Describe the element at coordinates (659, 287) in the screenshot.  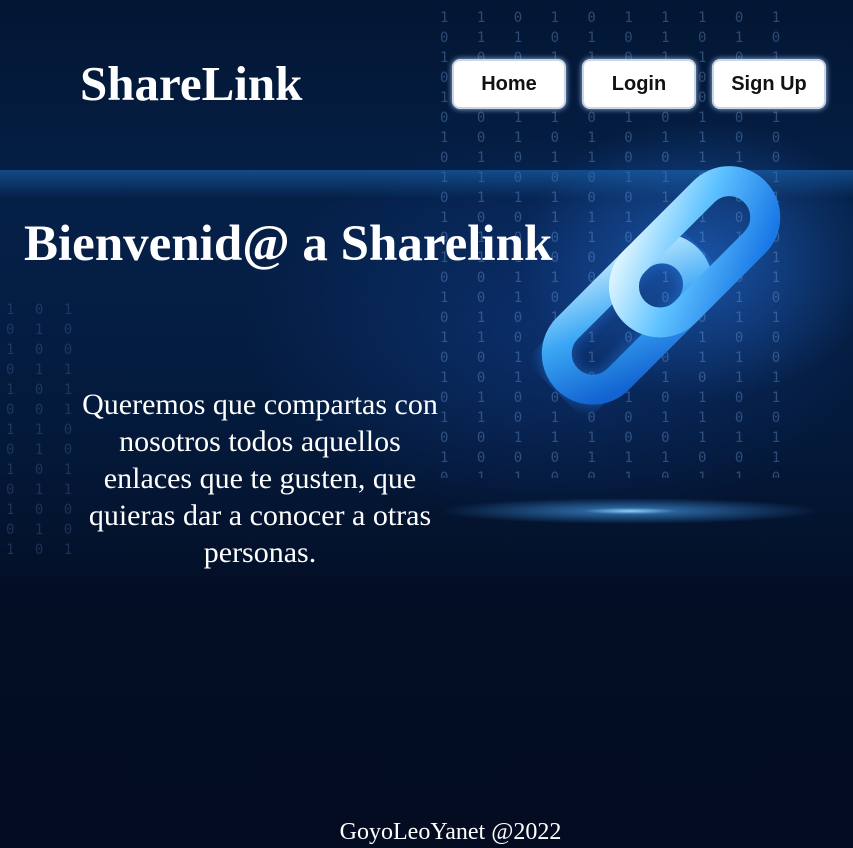
I see `chain-link-icon` at that location.